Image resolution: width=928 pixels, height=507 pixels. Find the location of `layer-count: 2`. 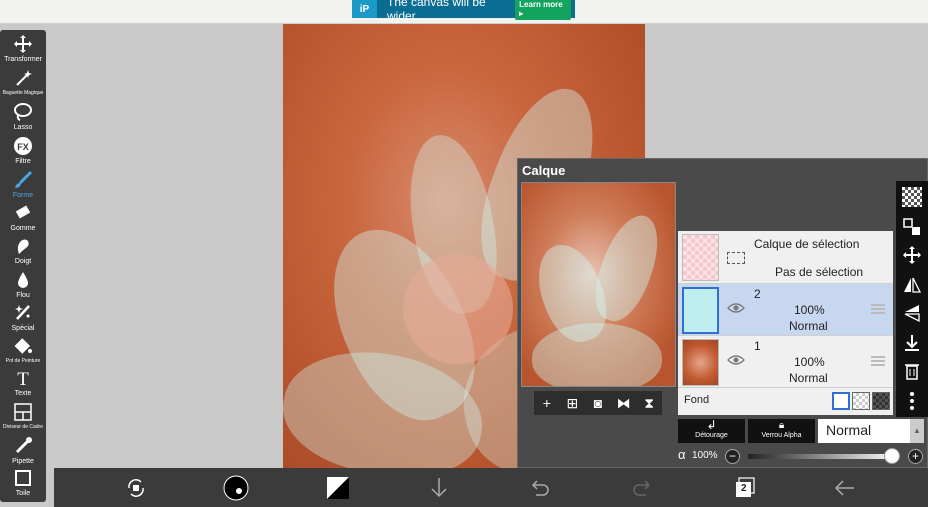

layer-count: 2 is located at coordinates (744, 488).